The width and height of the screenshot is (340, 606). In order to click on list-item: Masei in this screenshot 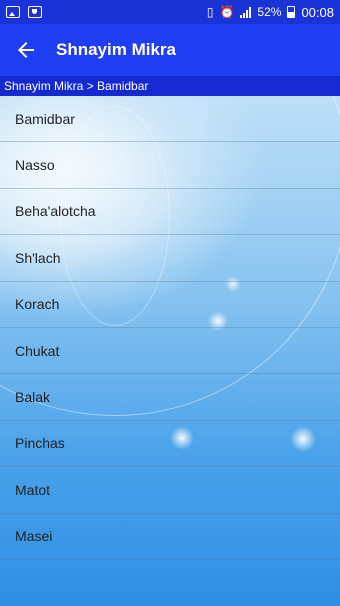, I will do `click(170, 537)`.